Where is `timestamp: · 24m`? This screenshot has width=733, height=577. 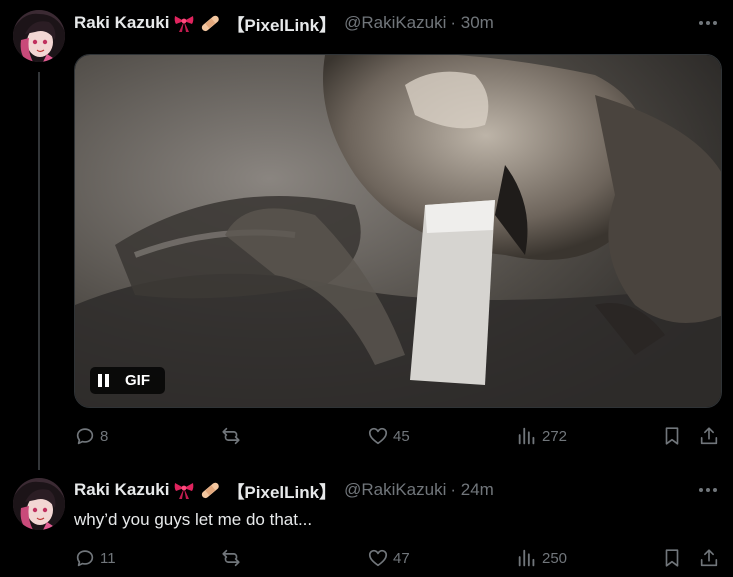
timestamp: · 24m is located at coordinates (471, 490).